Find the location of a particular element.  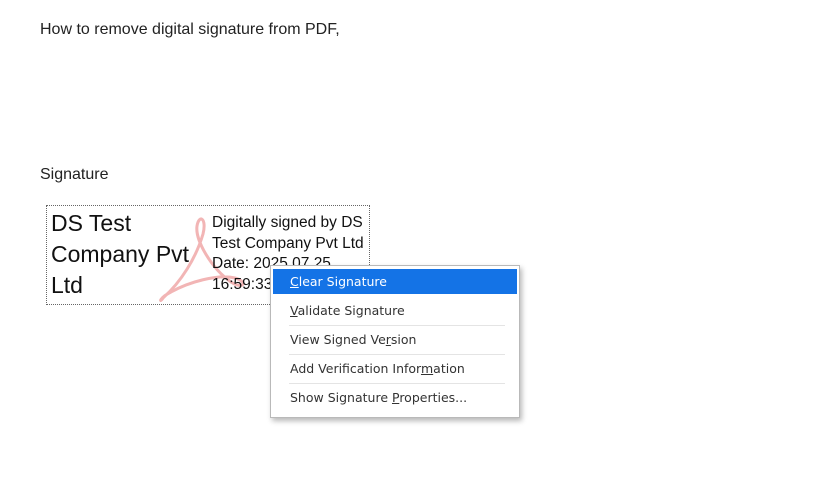

menu-item-text: lear Signature is located at coordinates (342, 281).